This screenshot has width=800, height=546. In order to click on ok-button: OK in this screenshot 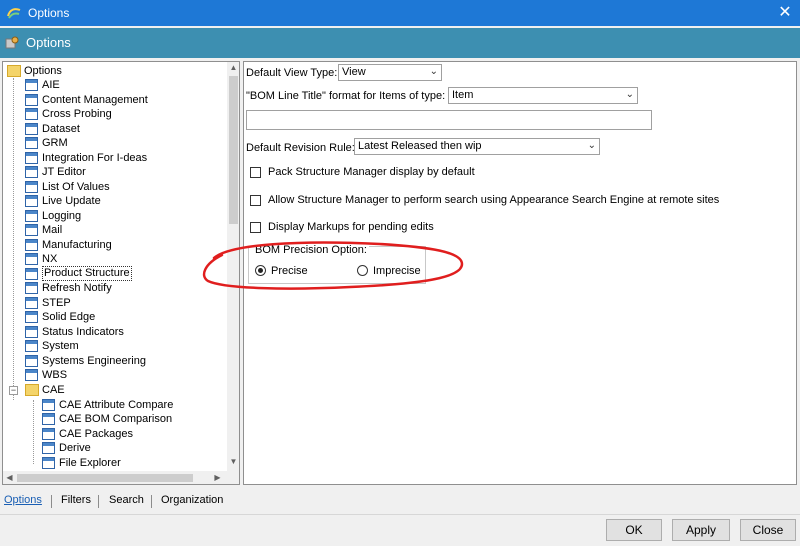, I will do `click(634, 530)`.